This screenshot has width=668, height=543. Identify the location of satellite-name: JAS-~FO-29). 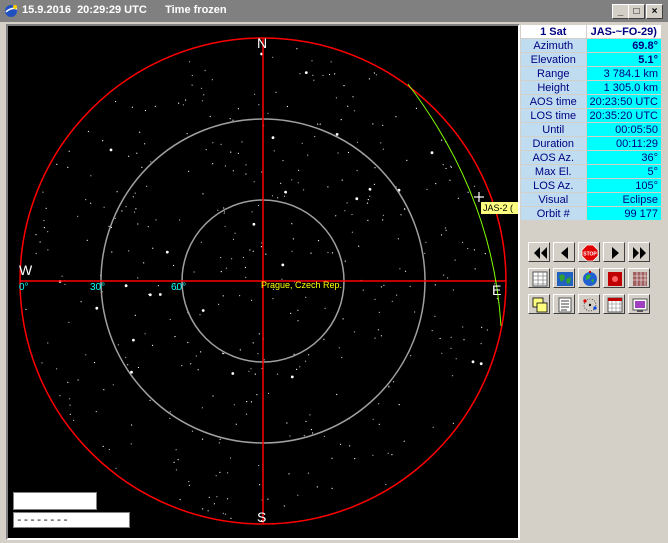
(623, 31).